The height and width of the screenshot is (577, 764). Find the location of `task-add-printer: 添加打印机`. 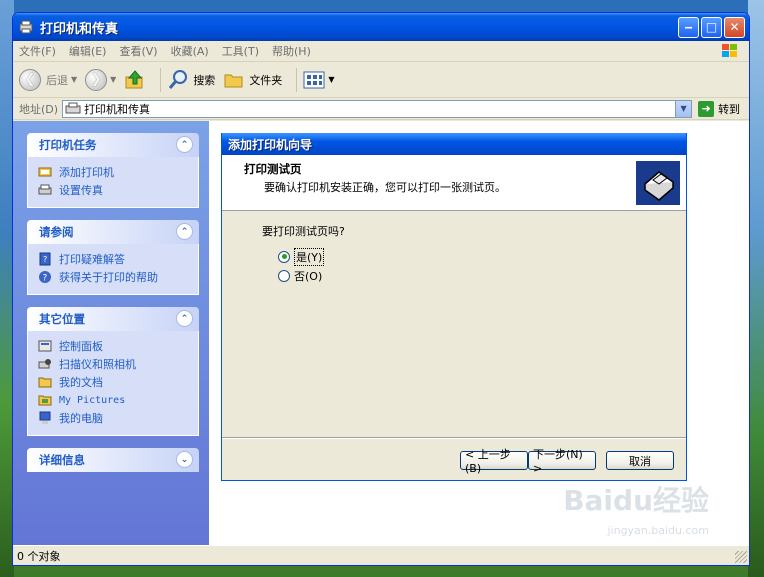

task-add-printer: 添加打印机 is located at coordinates (114, 172).